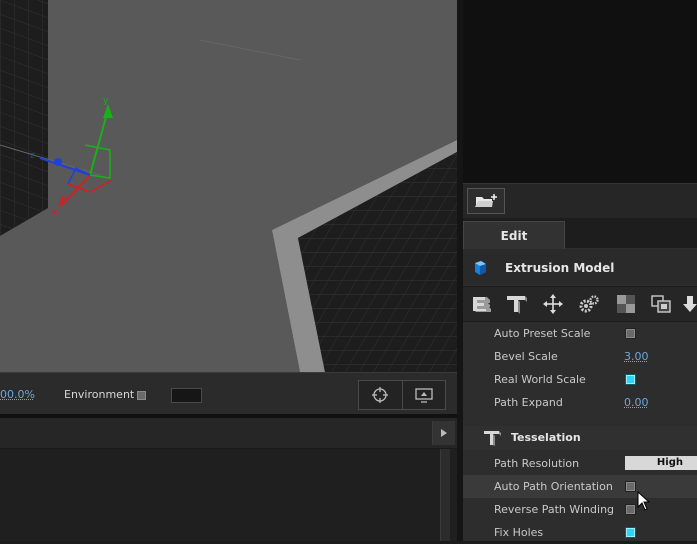 This screenshot has height=544, width=697. I want to click on property-row-auto-path-orientation: Auto Path Orientation, so click(580, 486).